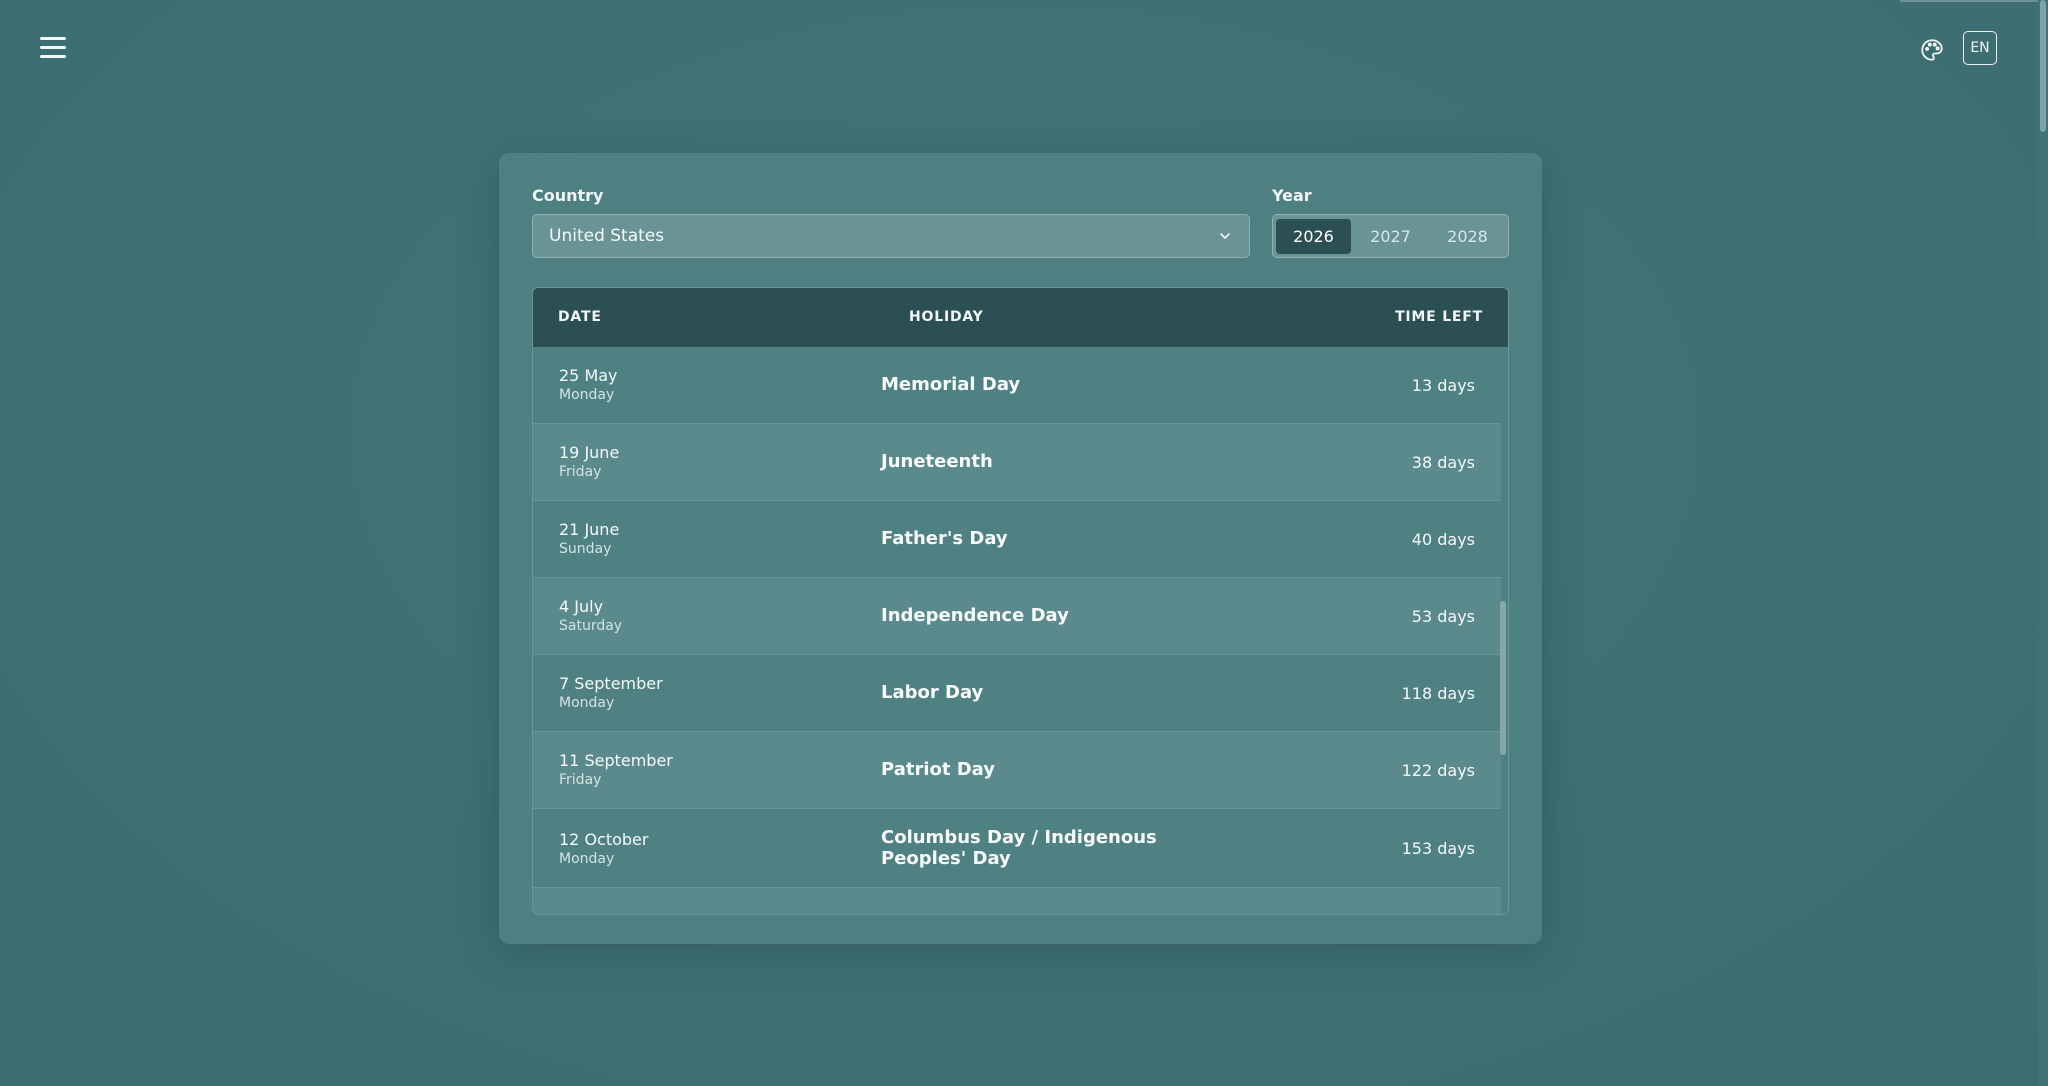 This screenshot has width=2048, height=1086. What do you see at coordinates (2043, 543) in the screenshot?
I see `page-scrollbar` at bounding box center [2043, 543].